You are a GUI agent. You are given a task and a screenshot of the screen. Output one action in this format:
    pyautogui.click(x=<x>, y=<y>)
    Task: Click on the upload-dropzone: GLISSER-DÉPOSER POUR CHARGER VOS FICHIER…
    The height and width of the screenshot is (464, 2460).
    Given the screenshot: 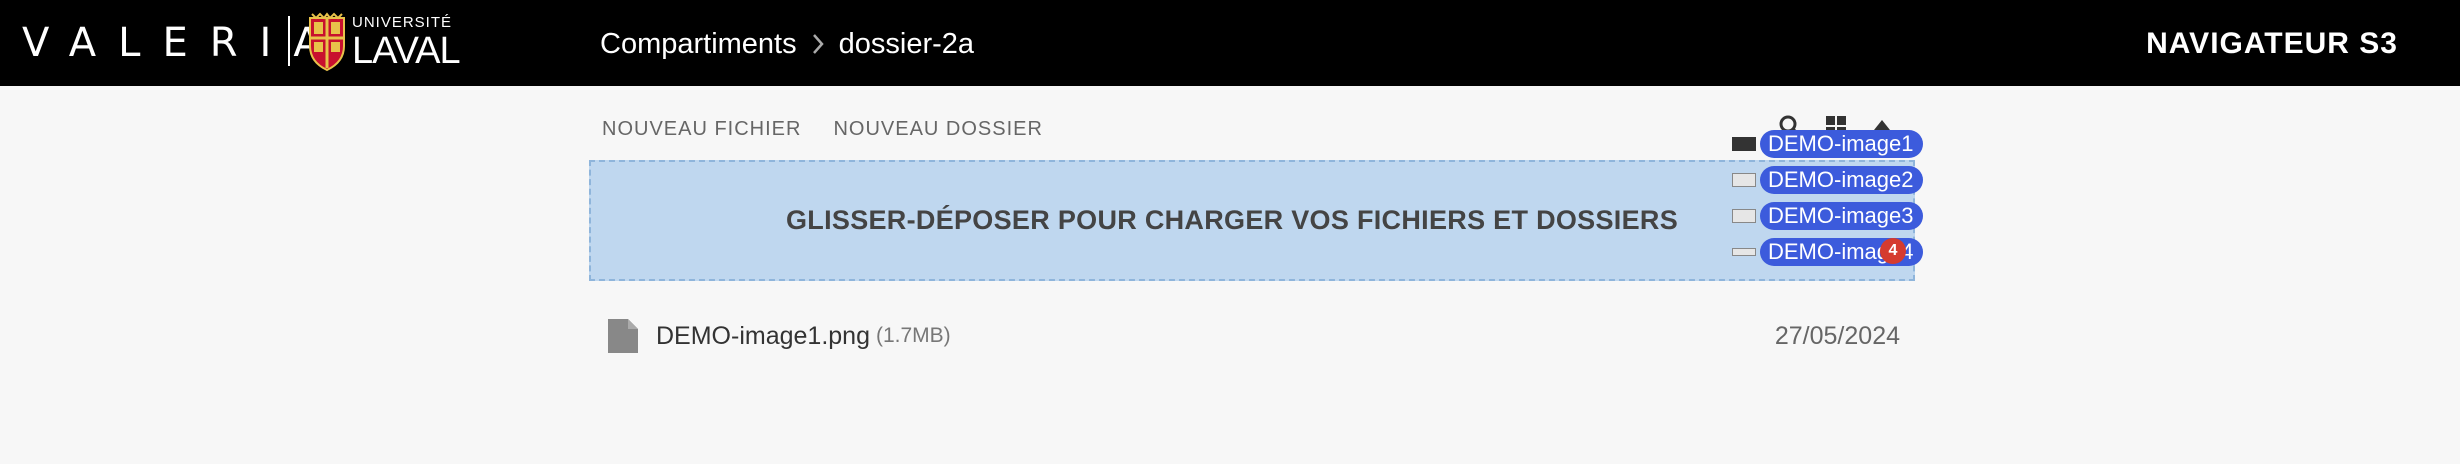 What is the action you would take?
    pyautogui.click(x=1252, y=220)
    